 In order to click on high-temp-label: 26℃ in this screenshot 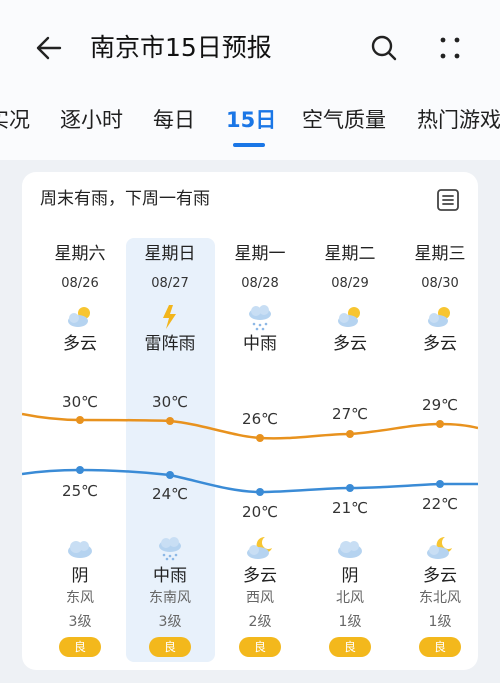, I will do `click(260, 419)`.